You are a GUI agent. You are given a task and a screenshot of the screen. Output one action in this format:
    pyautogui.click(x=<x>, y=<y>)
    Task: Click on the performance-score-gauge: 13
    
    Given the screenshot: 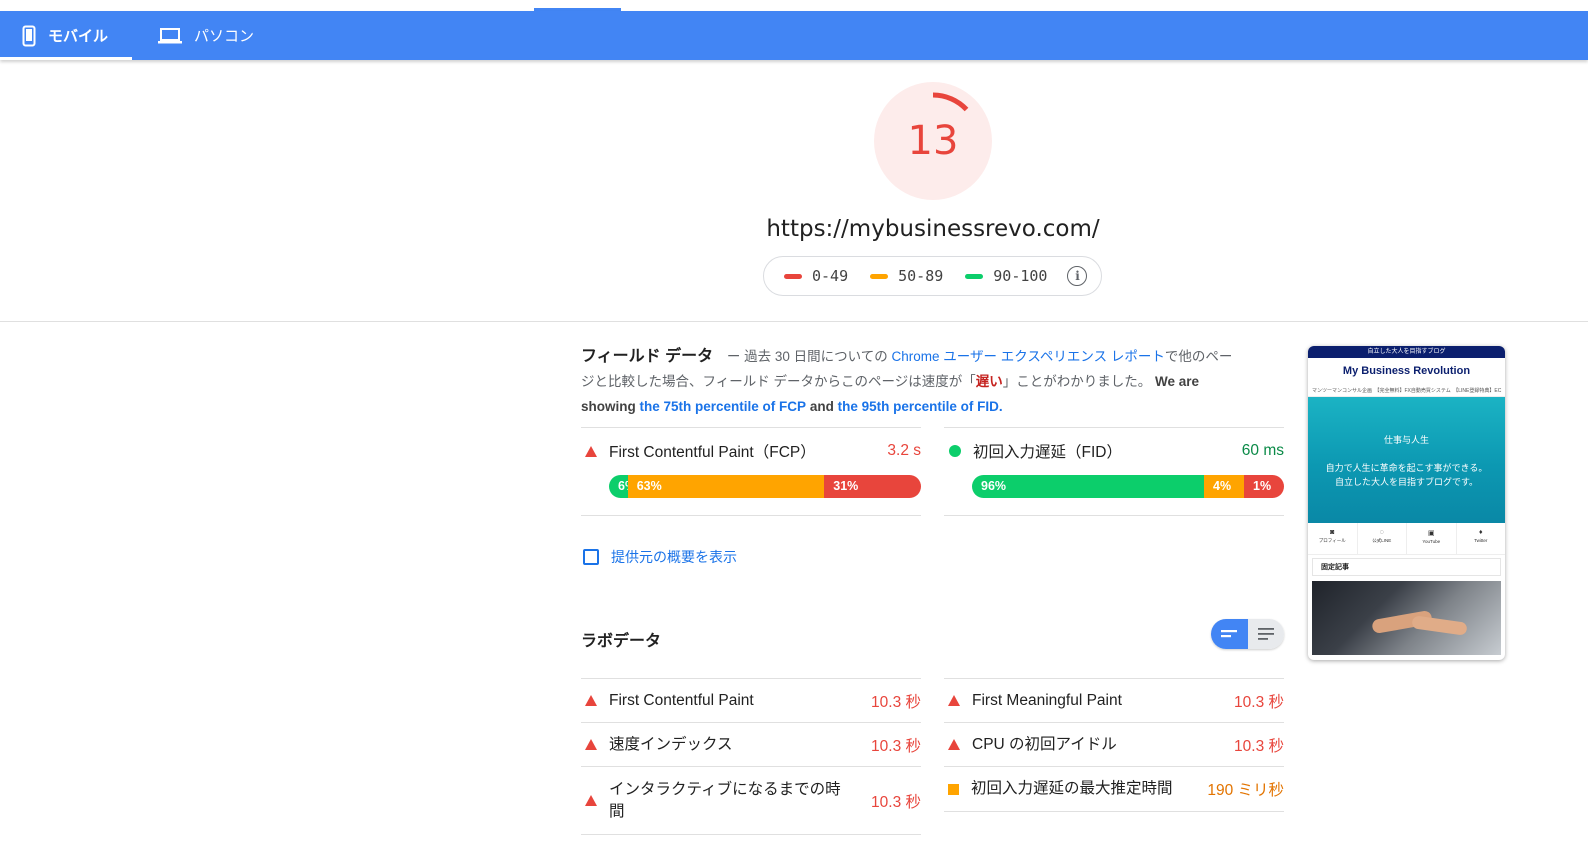 What is the action you would take?
    pyautogui.click(x=933, y=141)
    